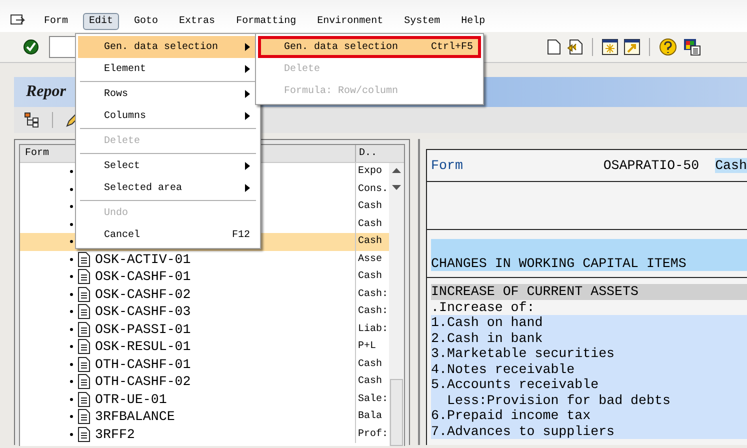  What do you see at coordinates (731, 165) in the screenshot?
I see `form-description: Cash` at bounding box center [731, 165].